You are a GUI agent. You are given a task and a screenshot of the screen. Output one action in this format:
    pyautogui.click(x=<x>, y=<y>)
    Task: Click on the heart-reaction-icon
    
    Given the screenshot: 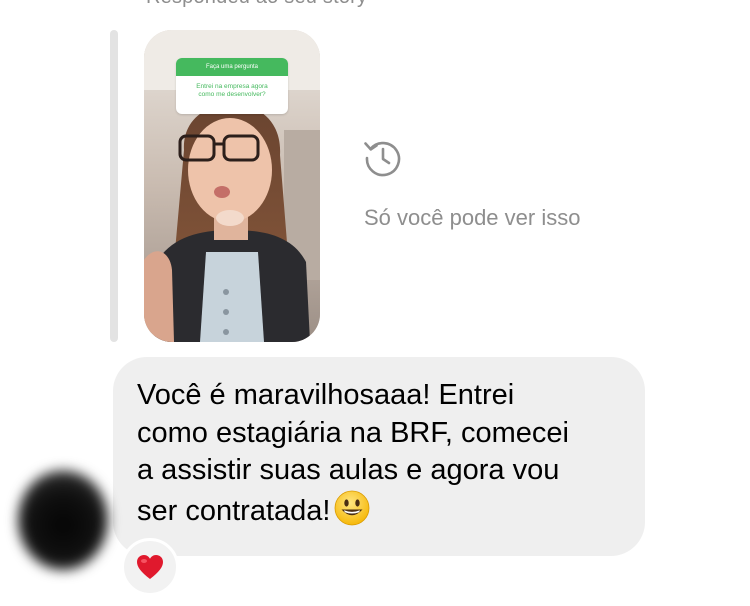 What is the action you would take?
    pyautogui.click(x=150, y=567)
    